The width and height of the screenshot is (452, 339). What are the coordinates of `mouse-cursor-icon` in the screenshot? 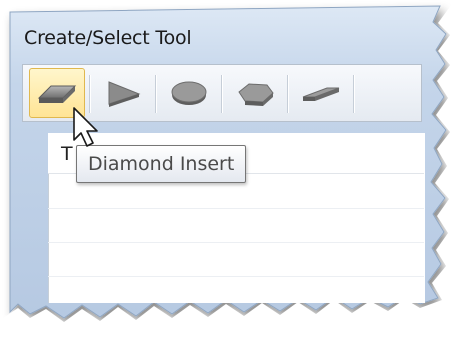 It's located at (85, 127).